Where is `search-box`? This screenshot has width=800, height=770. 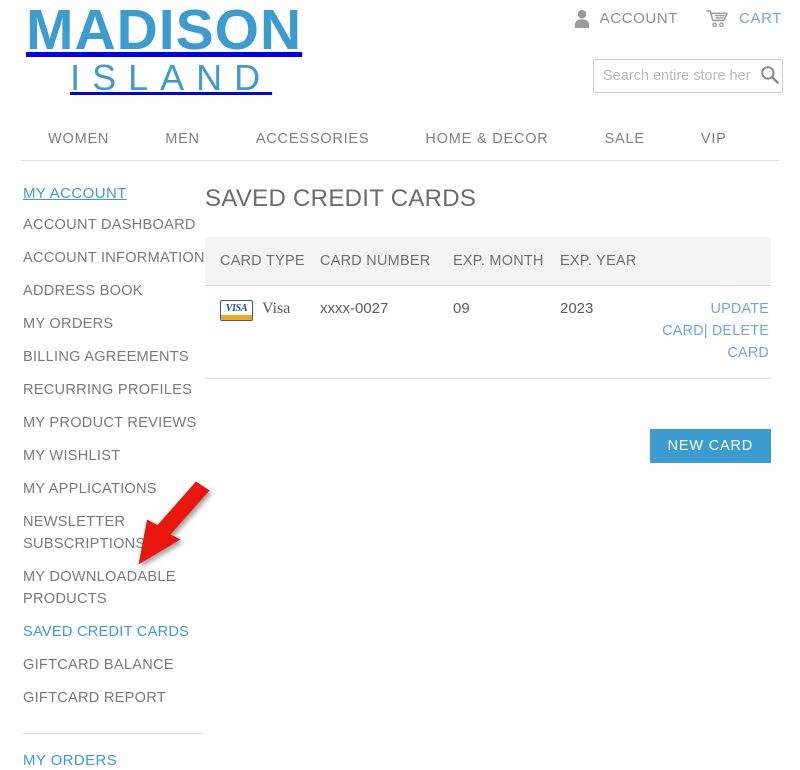 search-box is located at coordinates (688, 76).